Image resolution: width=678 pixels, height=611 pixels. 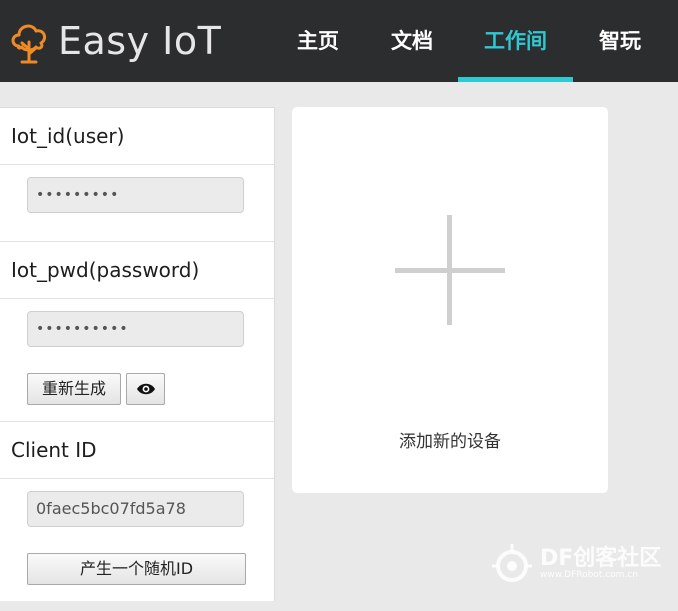 What do you see at coordinates (137, 545) in the screenshot?
I see `client-id-section: 0faec5bc07fd5a78 产生一个随机ID` at bounding box center [137, 545].